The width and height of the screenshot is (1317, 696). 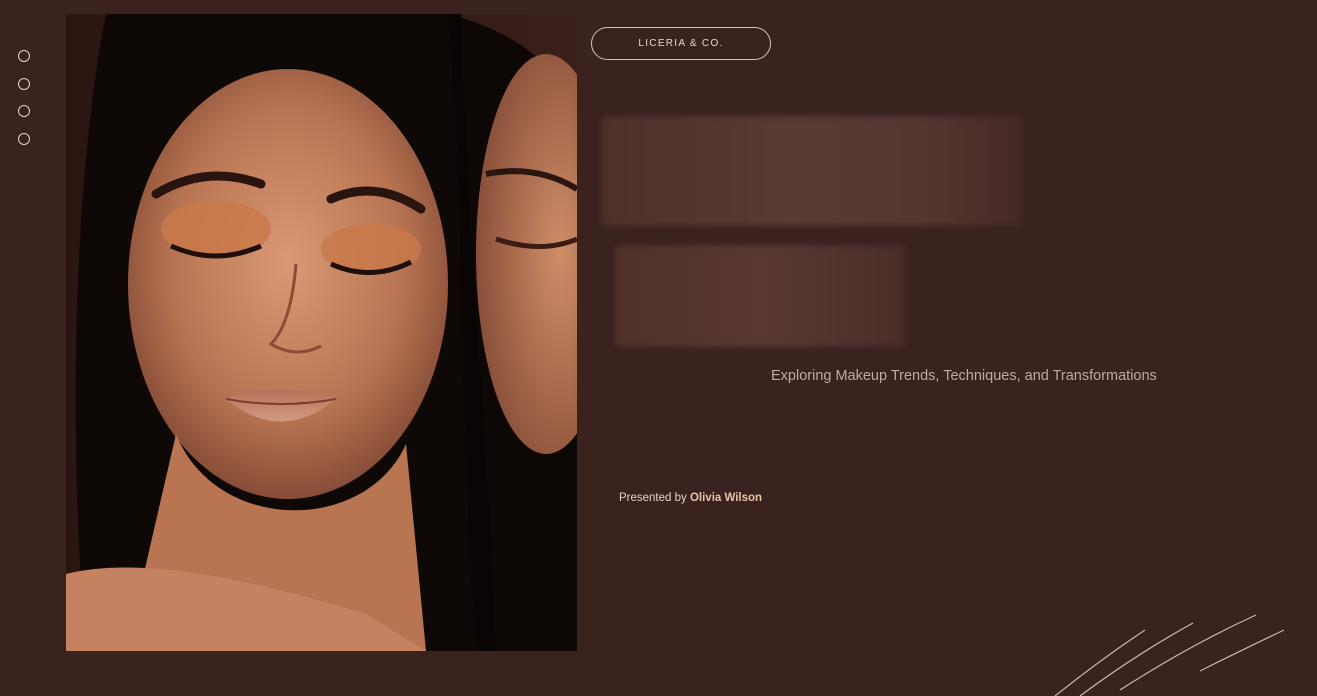 What do you see at coordinates (812, 171) in the screenshot?
I see `title-line-1-placeholder` at bounding box center [812, 171].